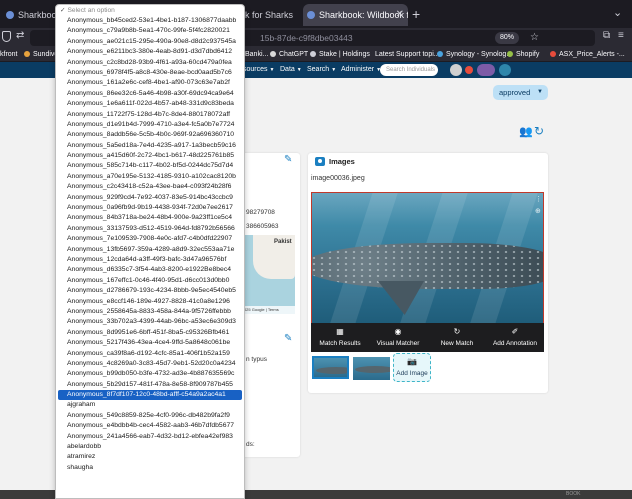 This screenshot has width=632, height=499. What do you see at coordinates (355, 15) in the screenshot?
I see `browser-tab-3: Sharkbook: Wildbook for Sharks ✕` at bounding box center [355, 15].